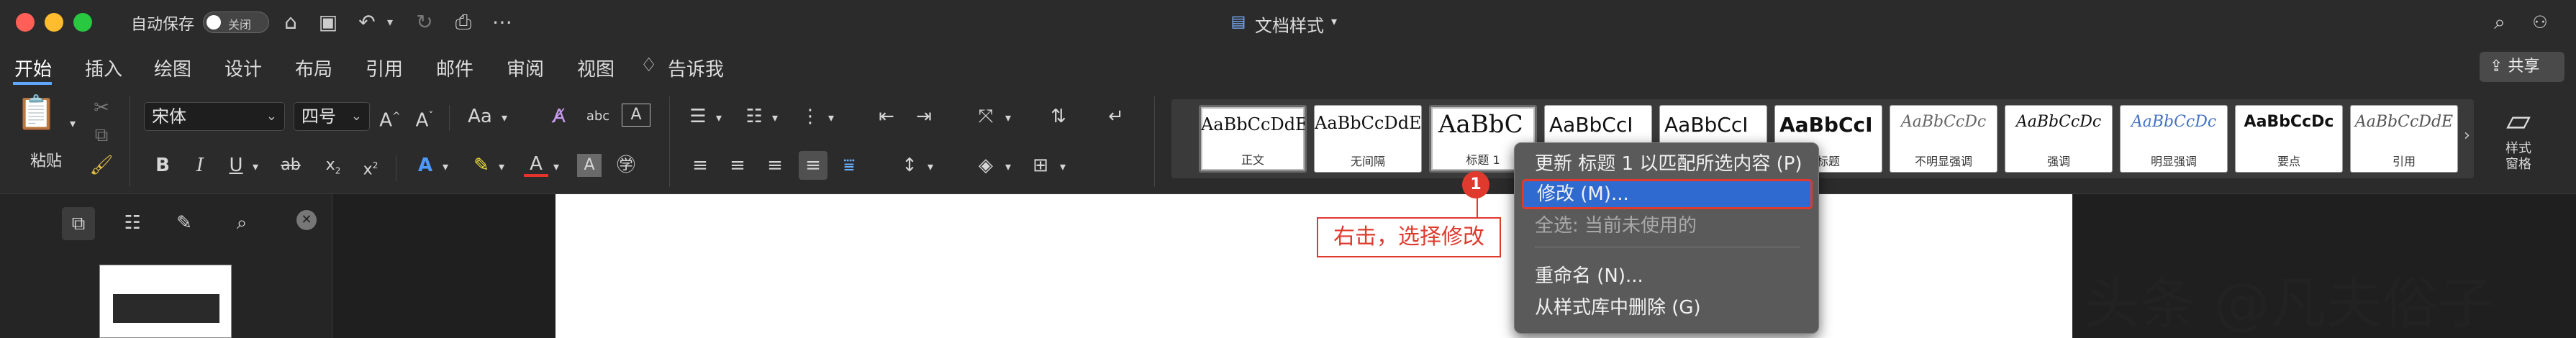 Image resolution: width=2576 pixels, height=338 pixels. What do you see at coordinates (390, 23) in the screenshot?
I see `undo-dropdown-icon: ▾` at bounding box center [390, 23].